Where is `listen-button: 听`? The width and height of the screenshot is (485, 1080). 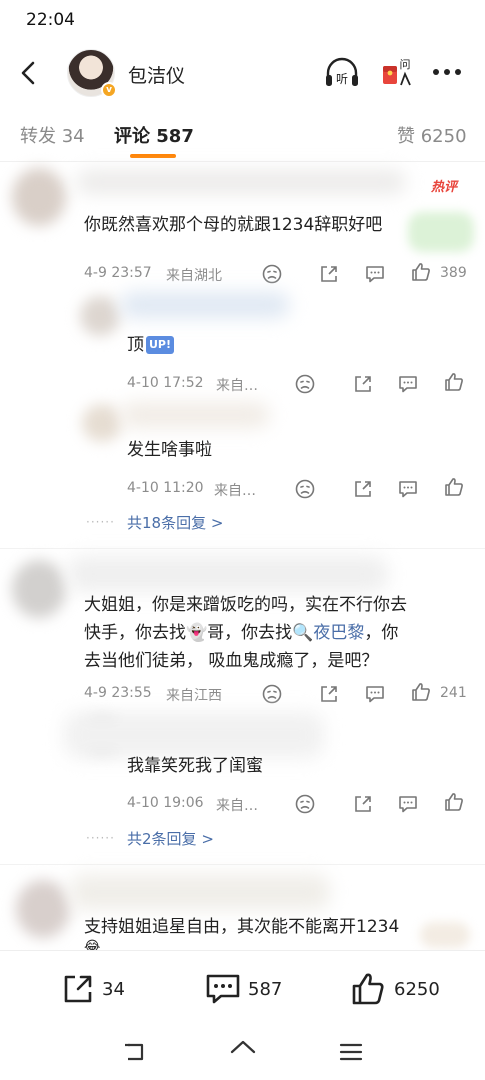 listen-button: 听 is located at coordinates (342, 75).